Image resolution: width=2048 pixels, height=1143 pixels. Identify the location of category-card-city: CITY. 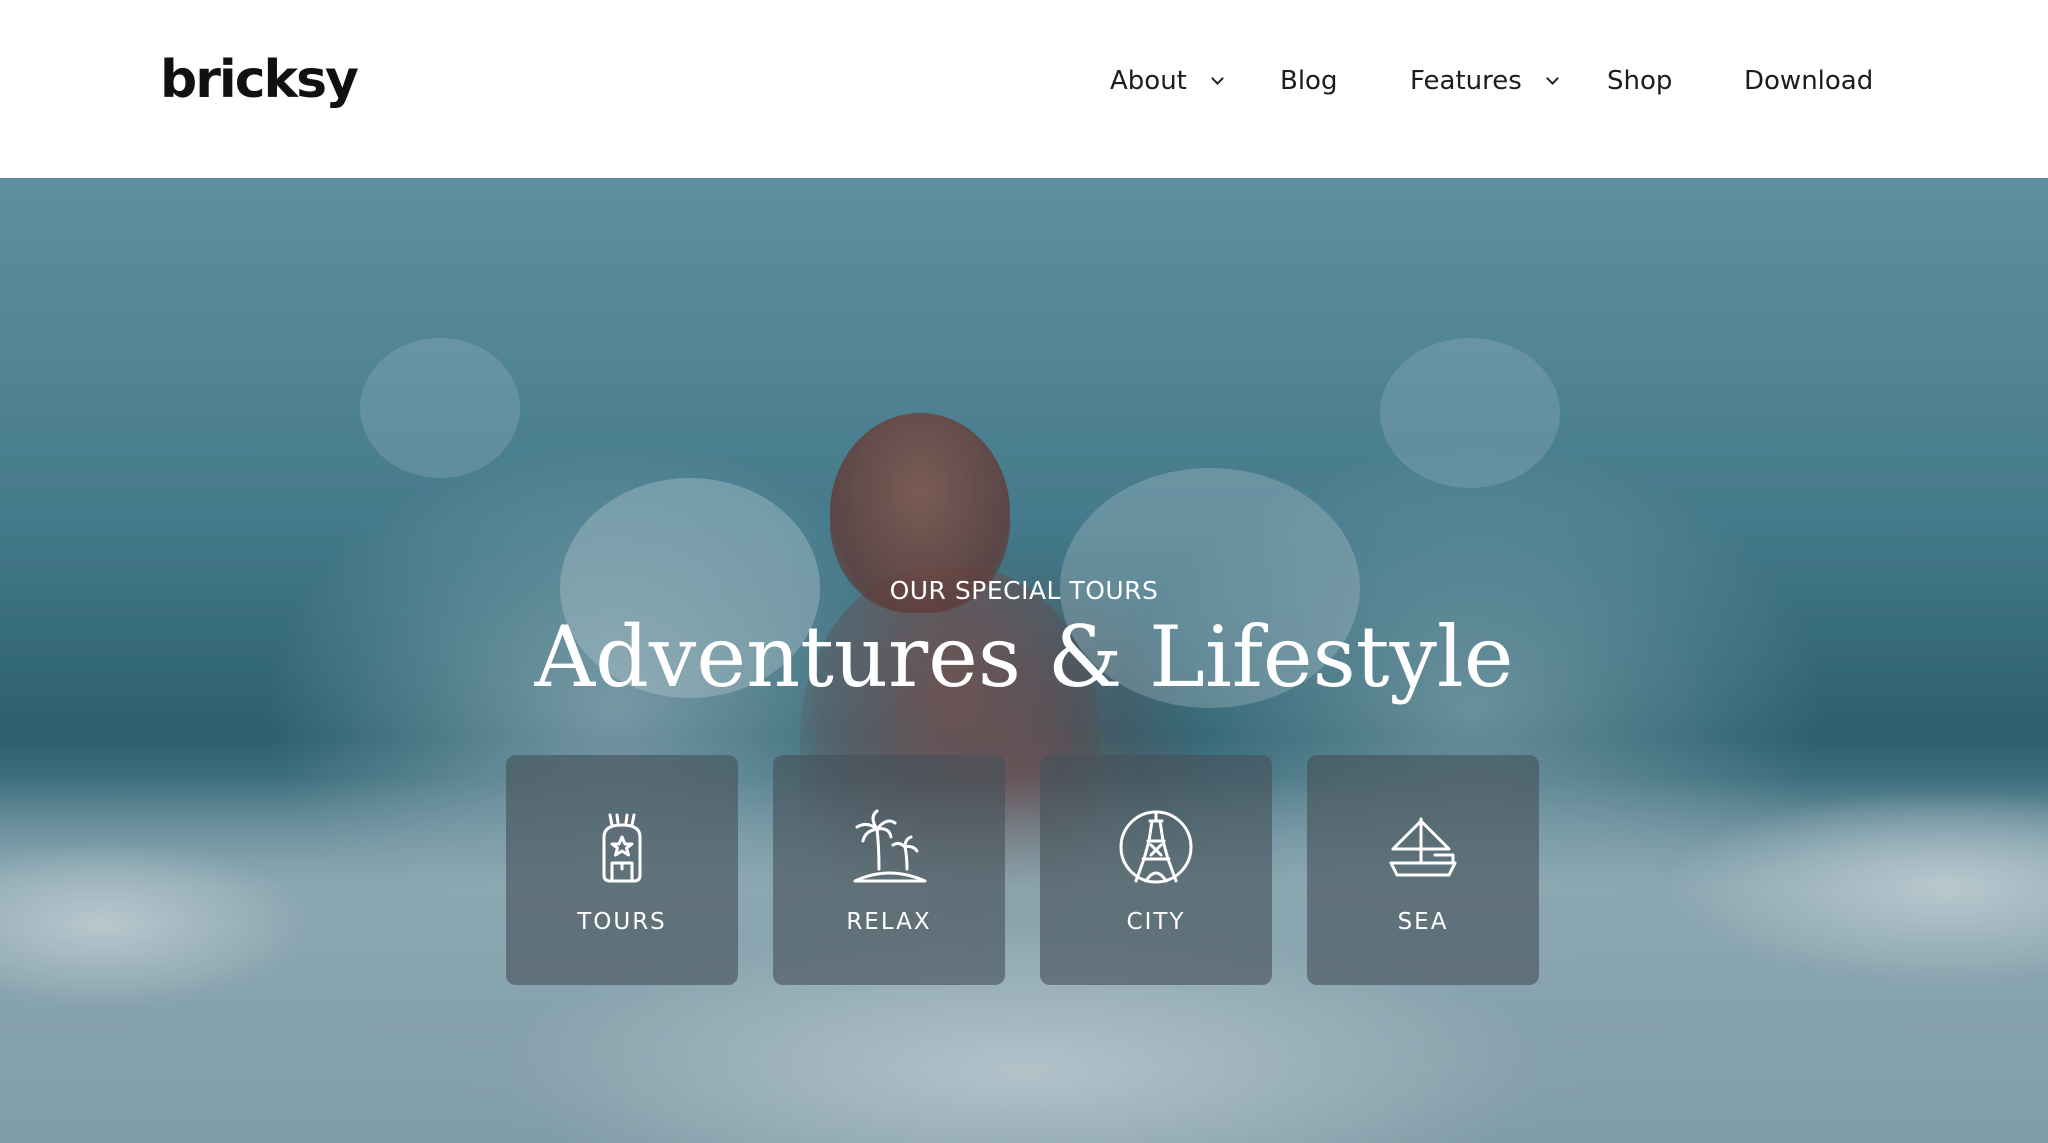
(1156, 870).